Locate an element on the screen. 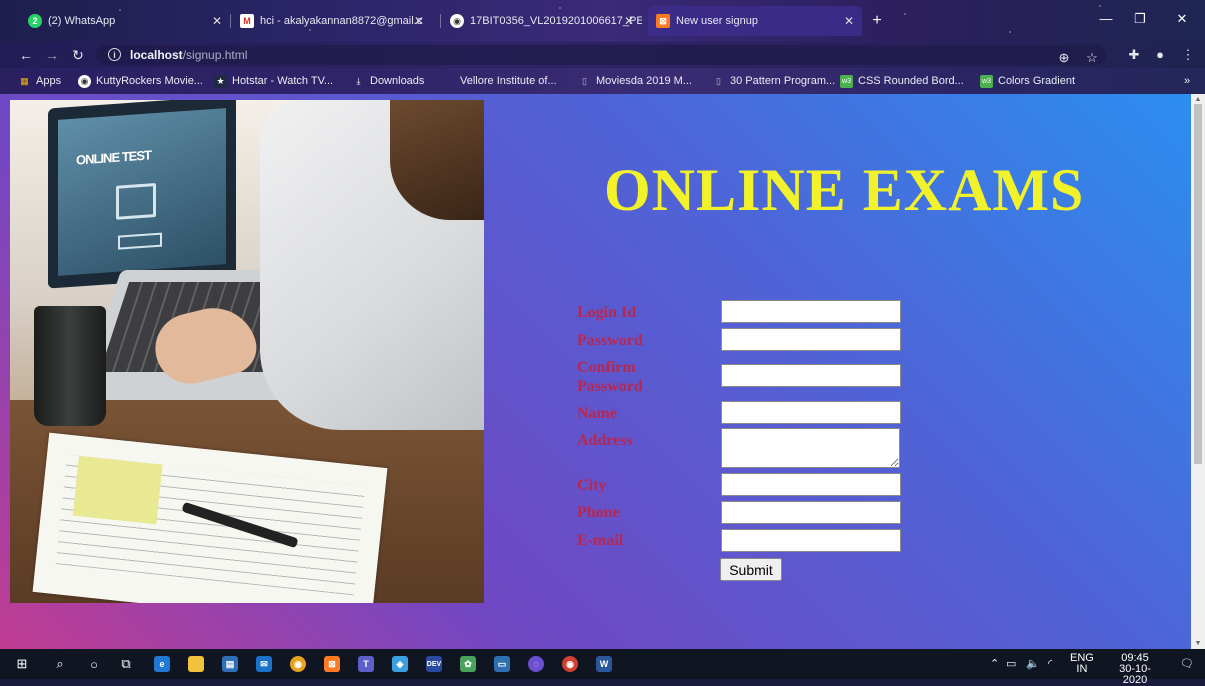 This screenshot has width=1205, height=686. restore-icon: ❐ is located at coordinates (1140, 19).